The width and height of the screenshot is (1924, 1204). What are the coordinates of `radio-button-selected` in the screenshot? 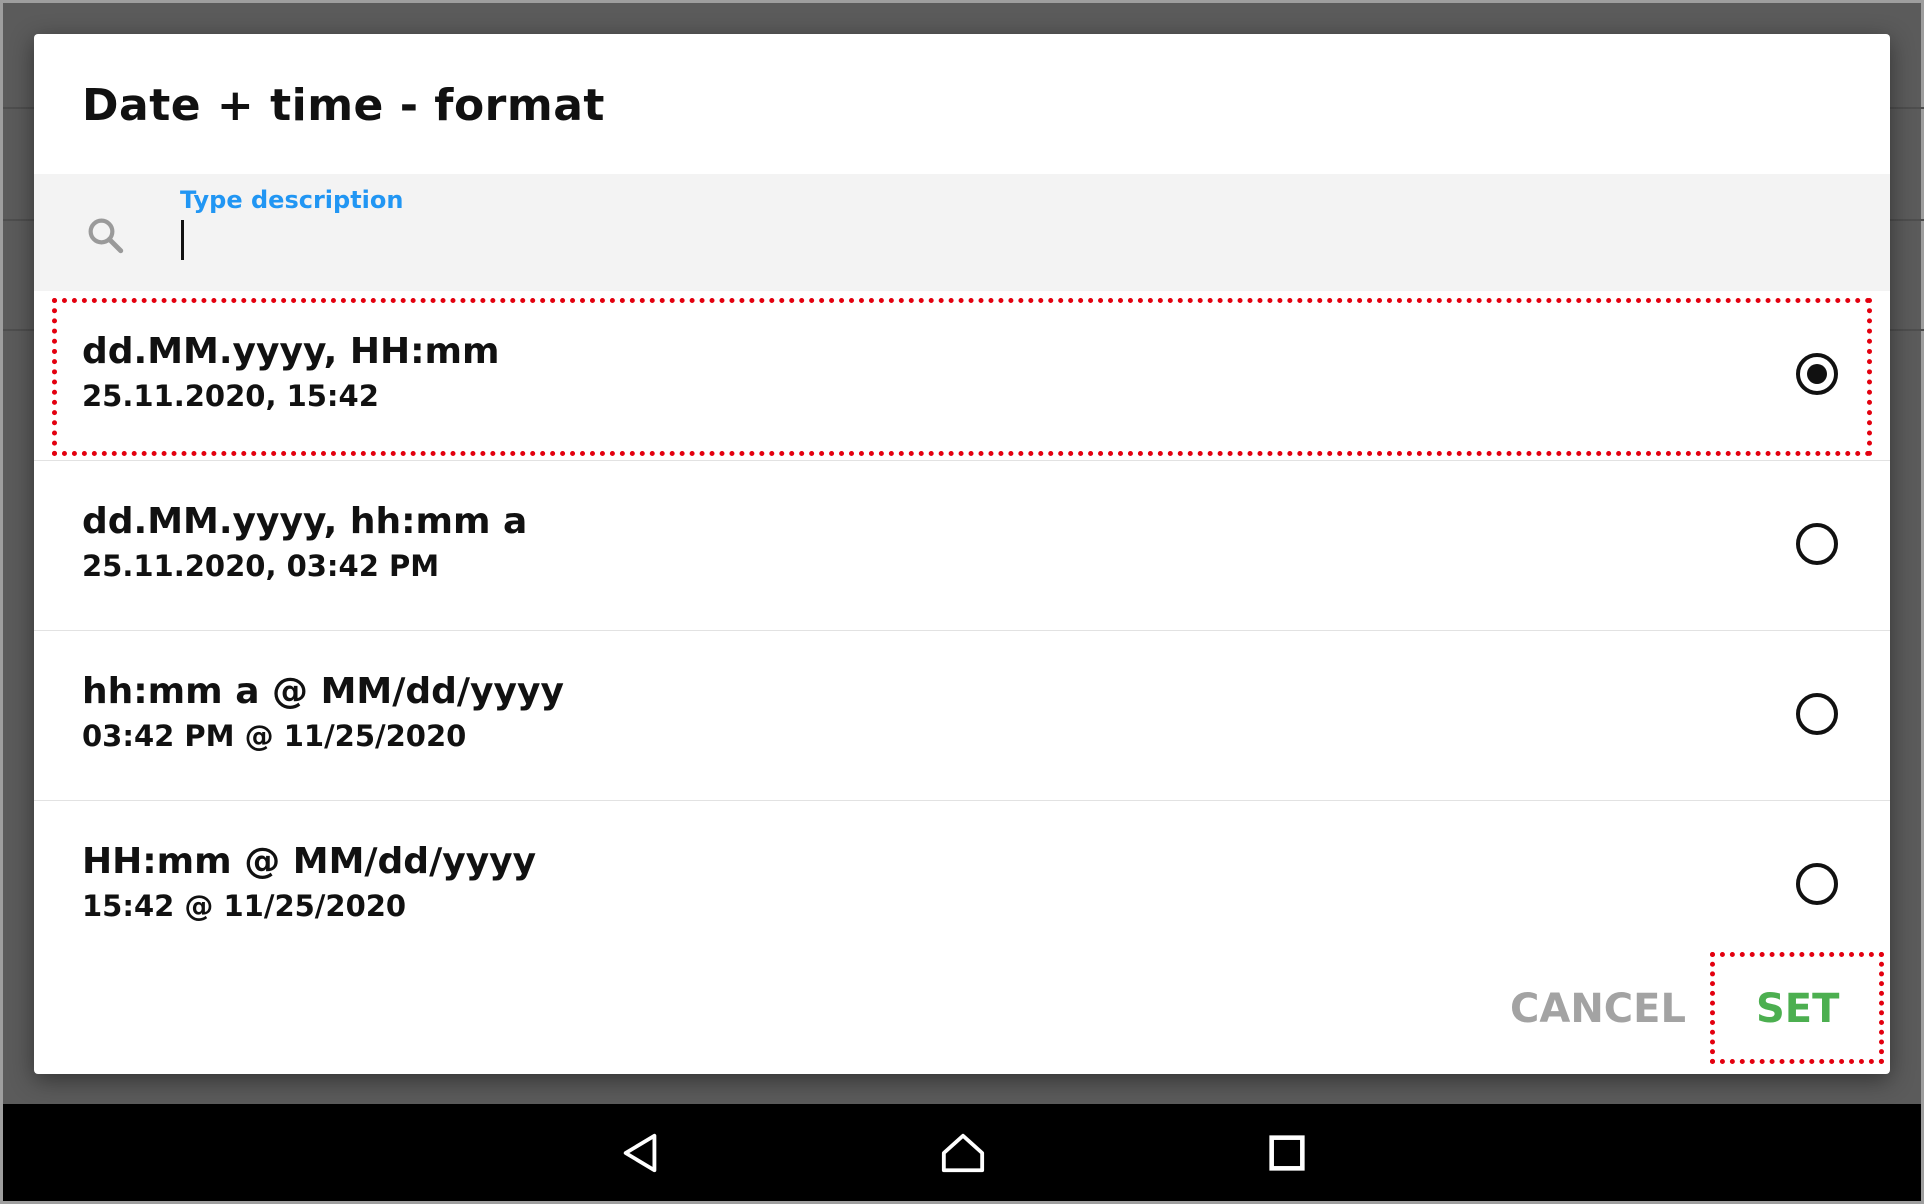 It's located at (1817, 374).